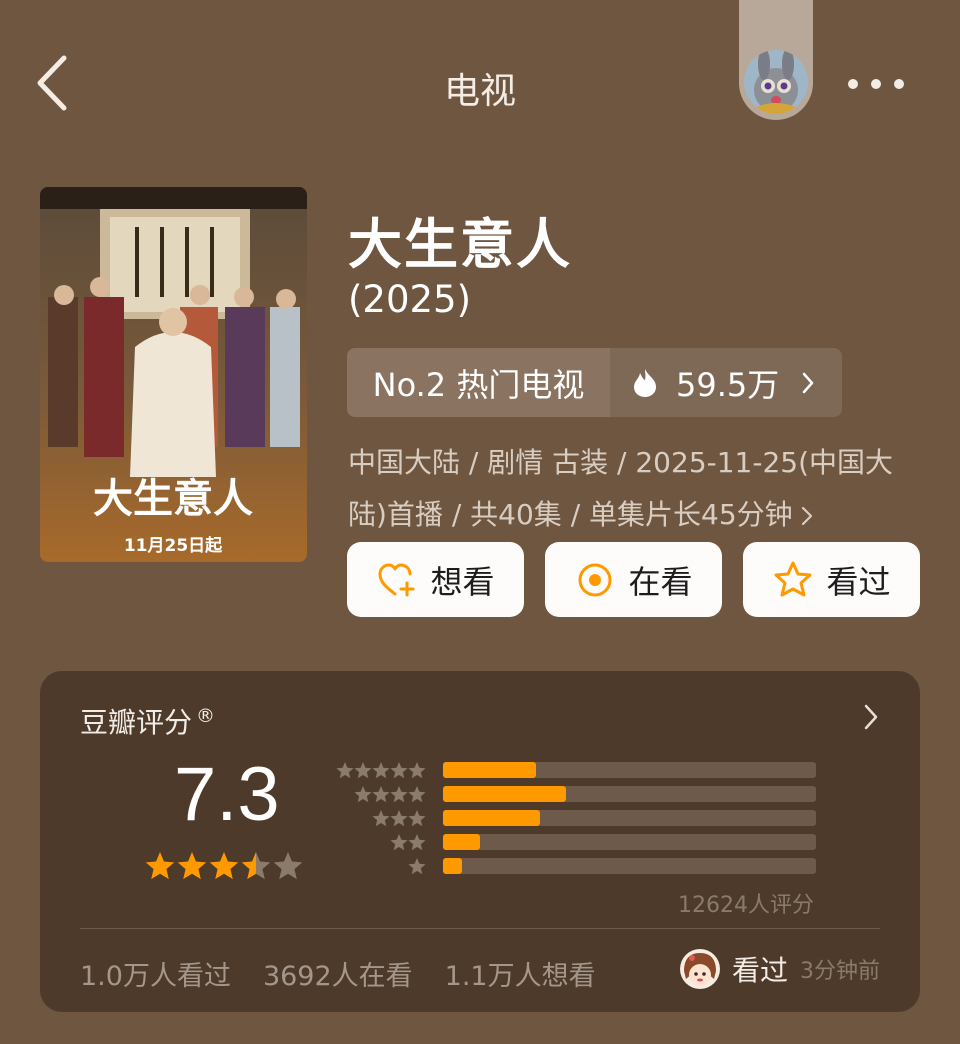 The image size is (960, 1044). Describe the element at coordinates (173, 498) in the screenshot. I see `poster-title-art: 大生意人` at that location.